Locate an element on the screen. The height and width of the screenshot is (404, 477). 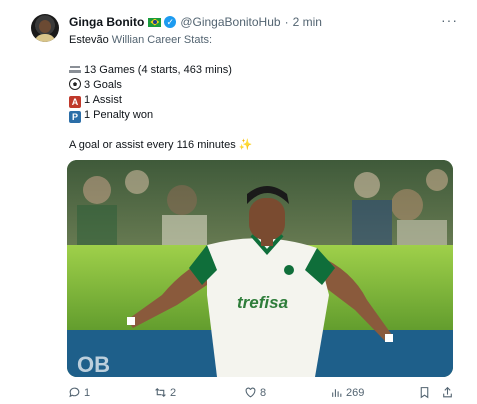
player-name: Estevão is located at coordinates (89, 40).